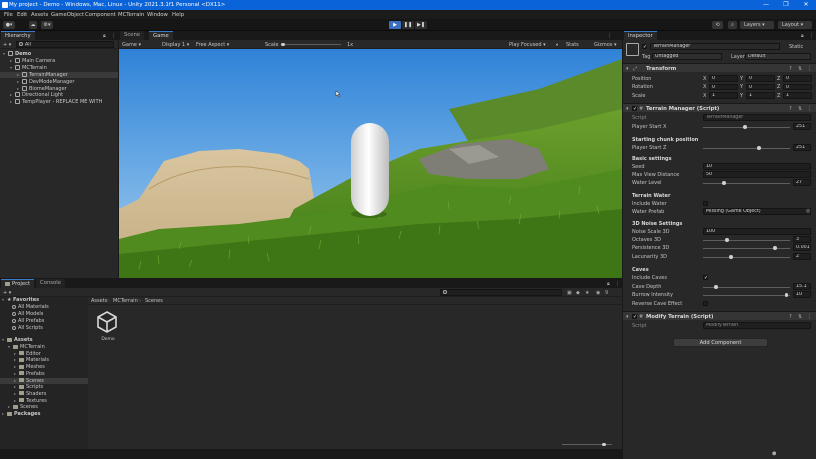  Describe the element at coordinates (757, 211) in the screenshot. I see `water-prefab-field: Missing (Game Object)` at that location.